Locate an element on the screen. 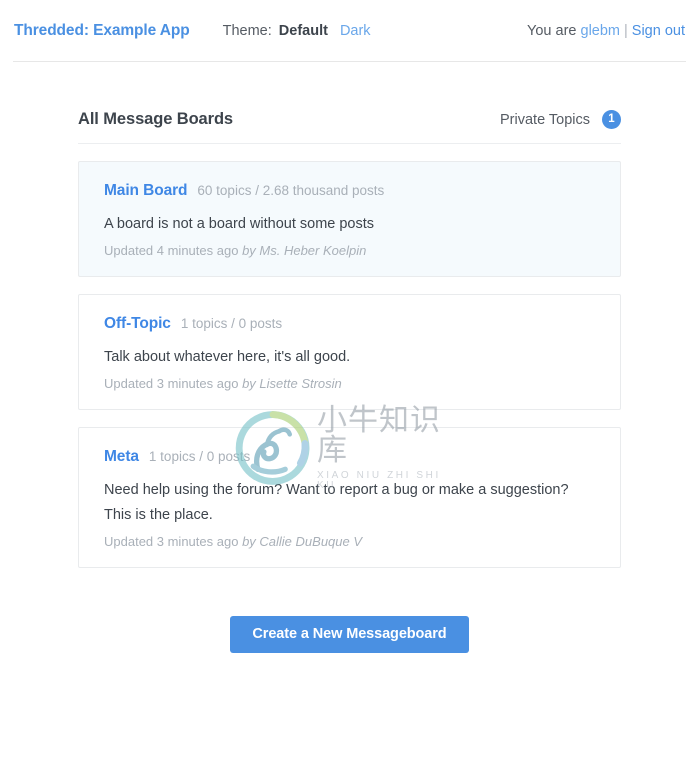  board-description: Talk about whatever here, it's all good. is located at coordinates (227, 356).